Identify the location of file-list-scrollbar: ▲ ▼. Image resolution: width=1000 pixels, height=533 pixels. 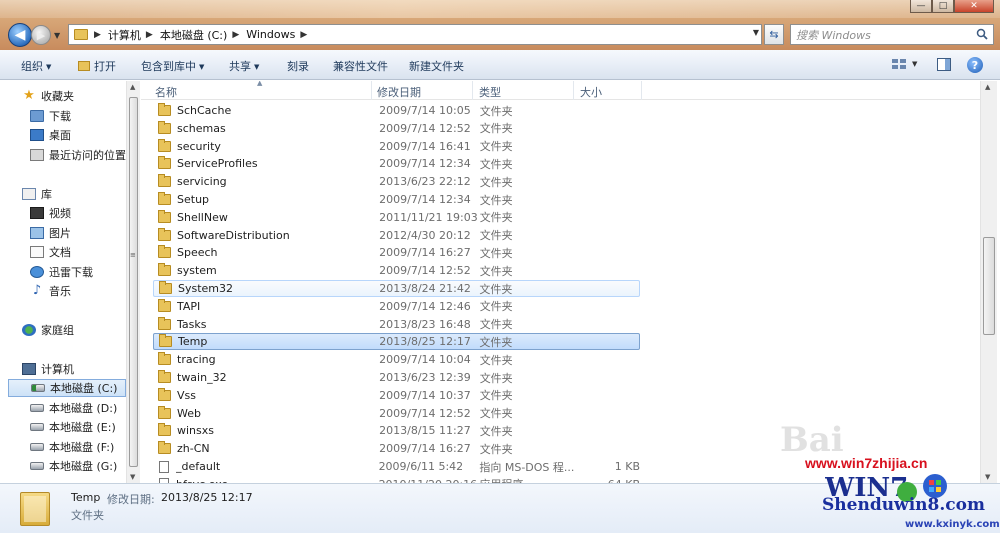
(988, 282).